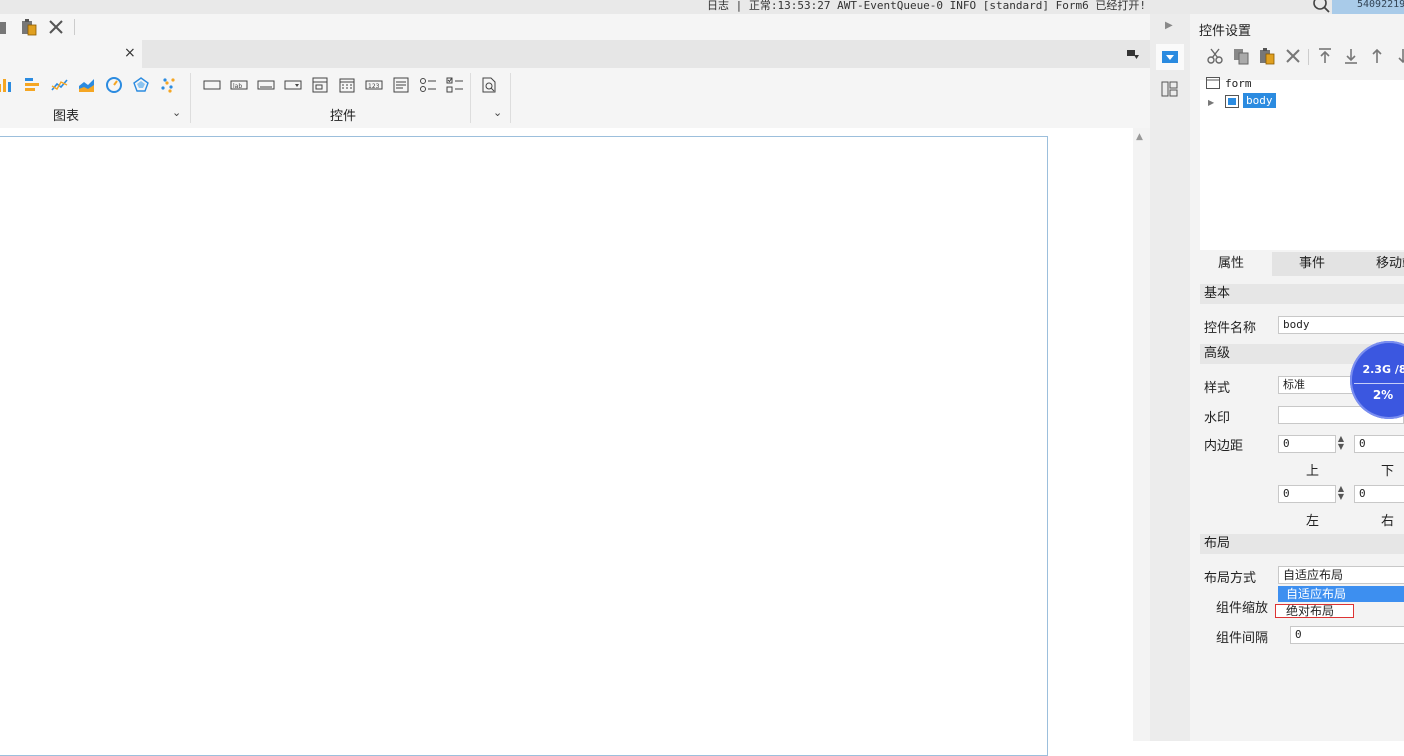  Describe the element at coordinates (1141, 434) in the screenshot. I see `vertical-scrollbar: ▲` at that location.